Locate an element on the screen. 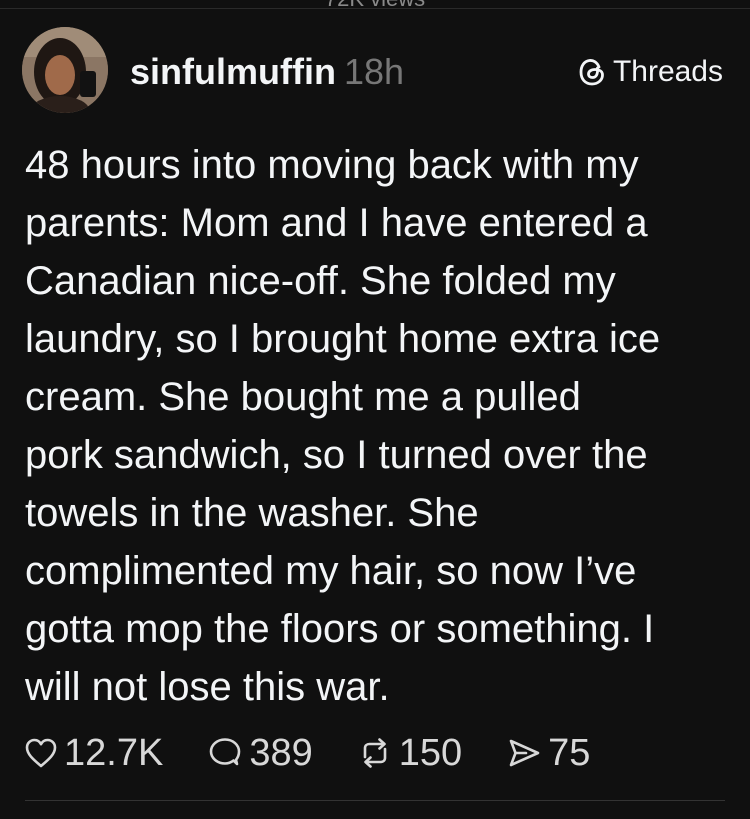 The width and height of the screenshot is (750, 819). share-count: 75 is located at coordinates (569, 753).